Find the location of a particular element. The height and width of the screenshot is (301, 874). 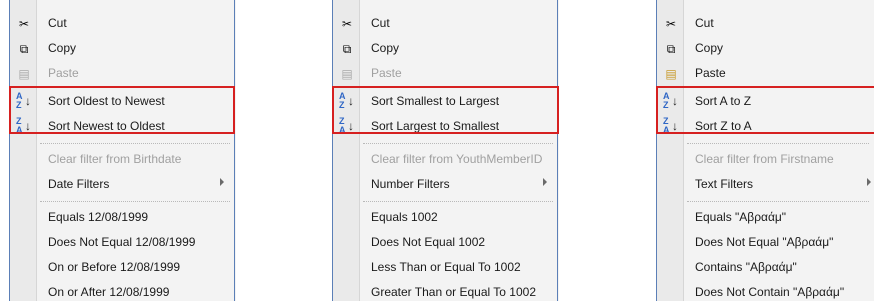

menu-item-filter-option: Does Not Equal 12/08/1999 is located at coordinates (123, 243).